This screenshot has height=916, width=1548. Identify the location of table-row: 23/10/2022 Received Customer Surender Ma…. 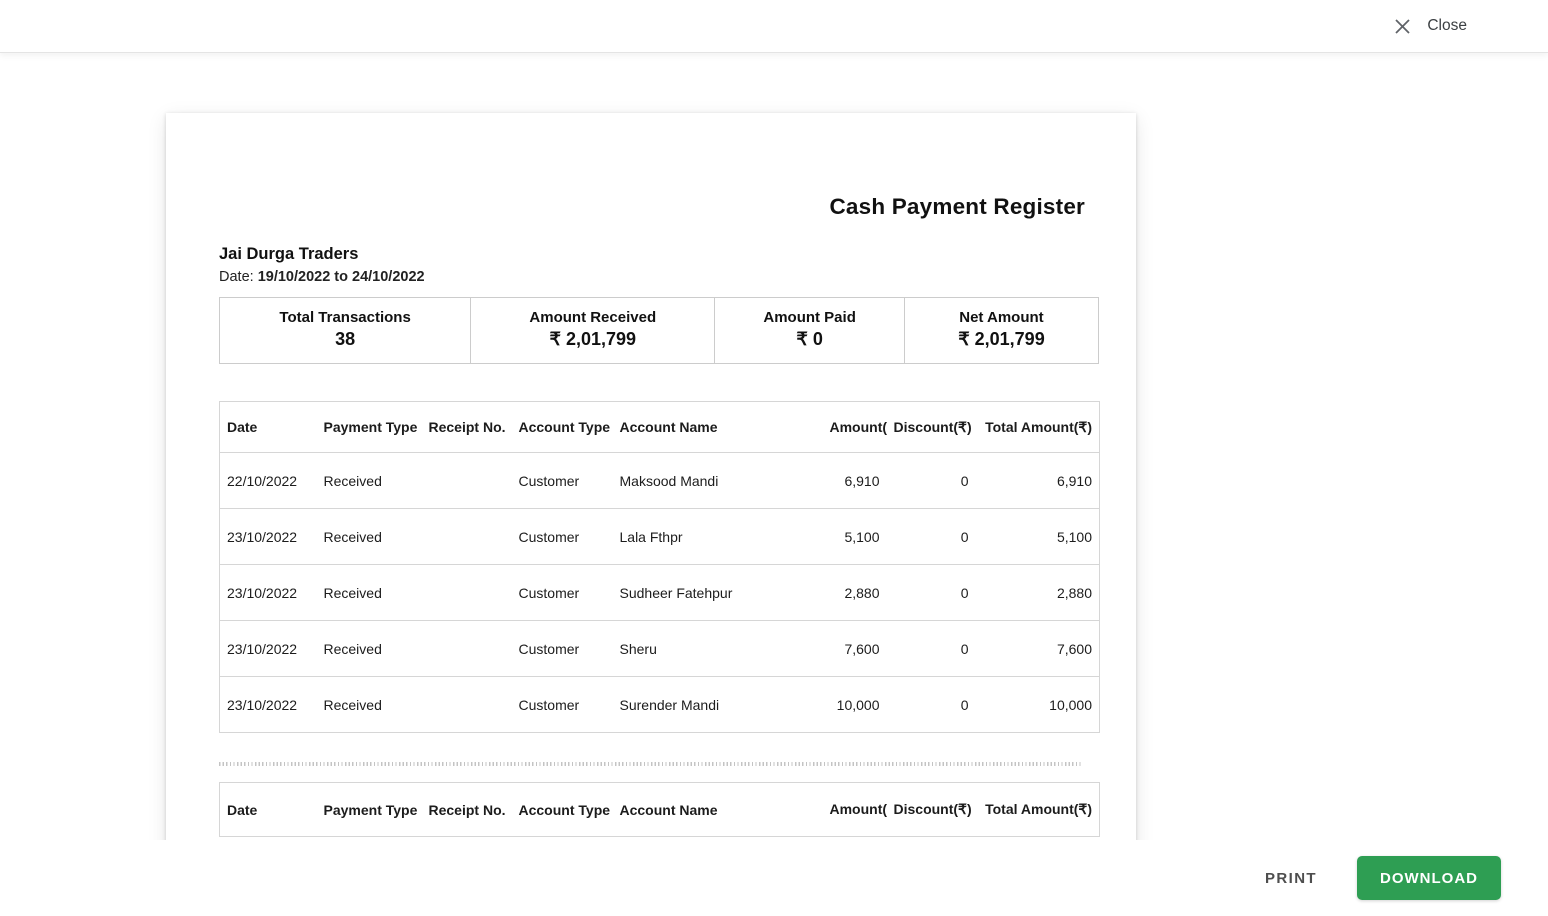
(659, 704).